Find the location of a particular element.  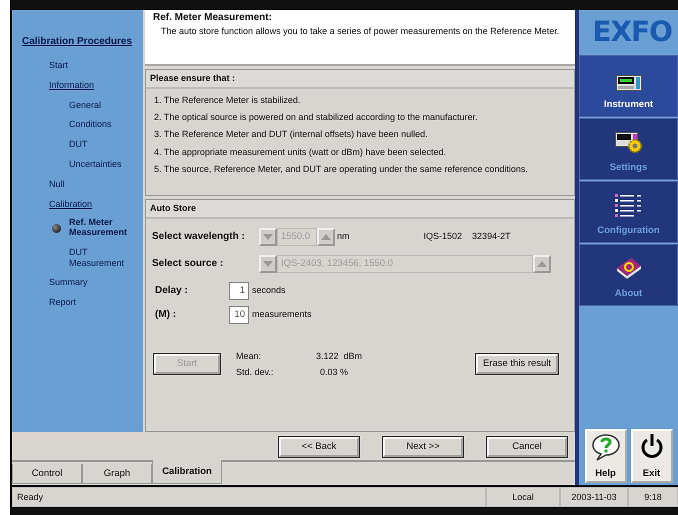

checklist-item: 5. The source, Reference Meter, and DUT are operating under the same reference conditions. is located at coordinates (341, 169).